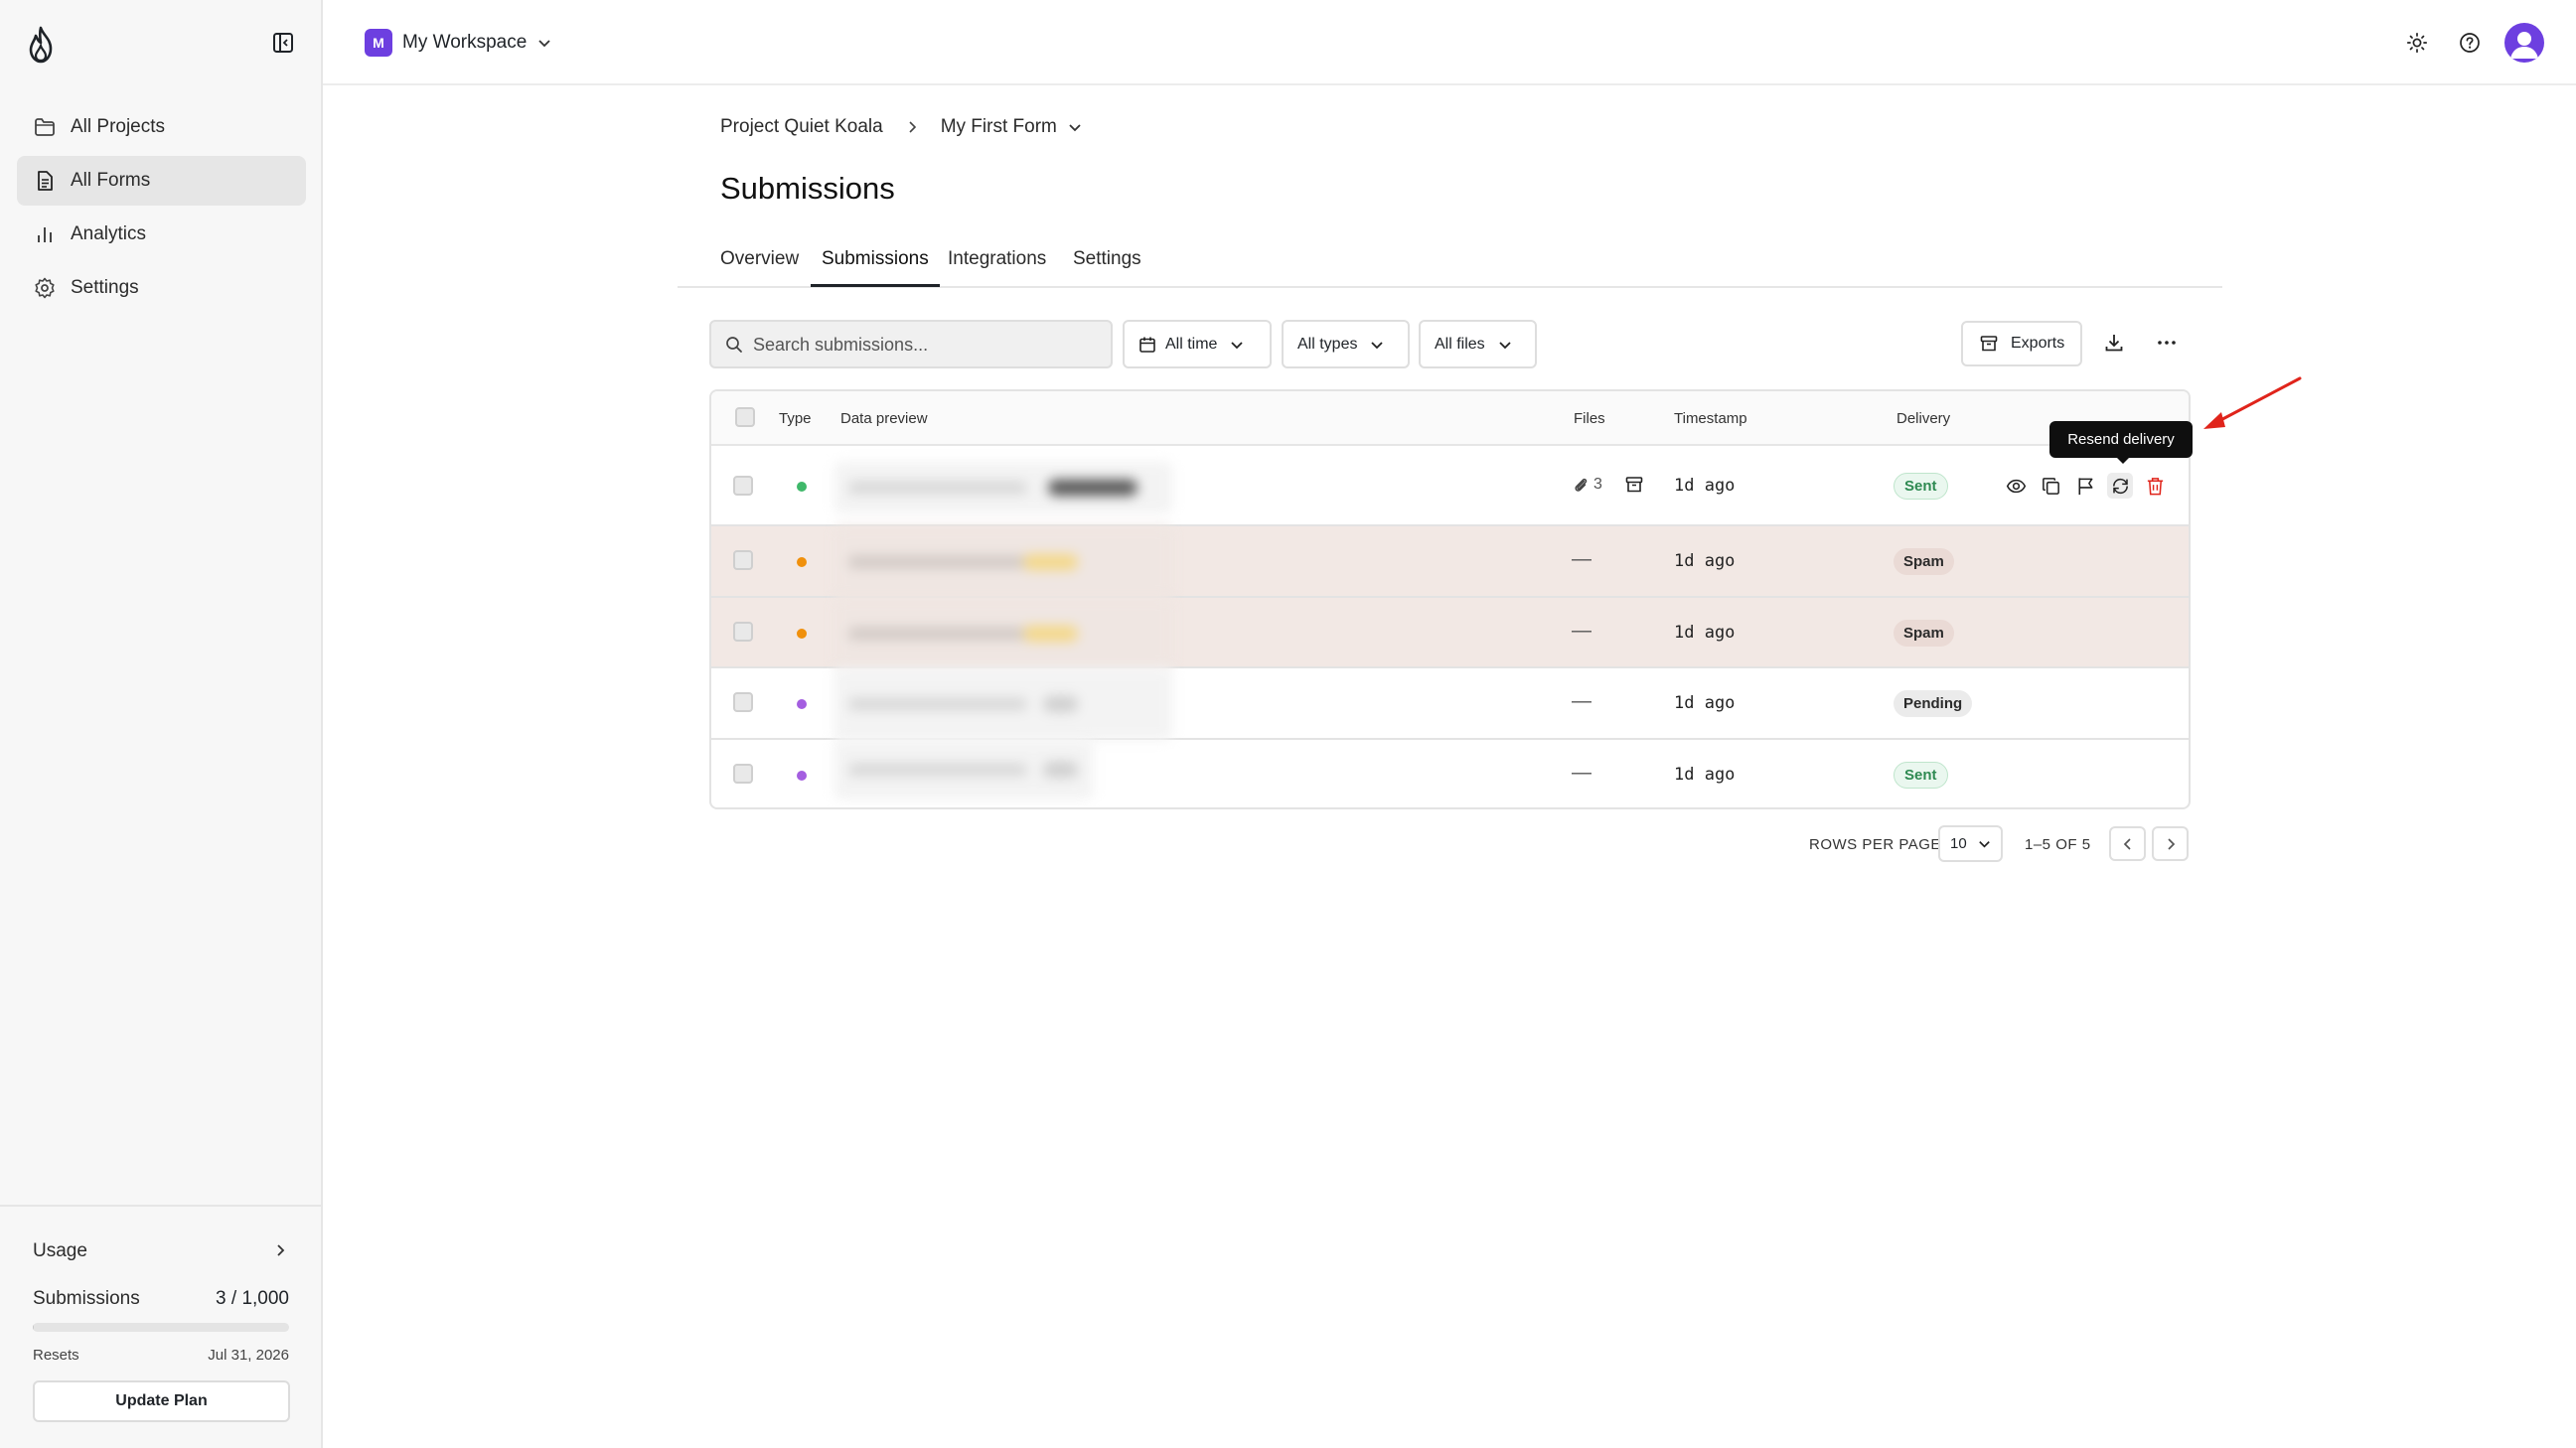 The height and width of the screenshot is (1448, 2576). What do you see at coordinates (1197, 344) in the screenshot?
I see `time-filter-dropdown: All time` at bounding box center [1197, 344].